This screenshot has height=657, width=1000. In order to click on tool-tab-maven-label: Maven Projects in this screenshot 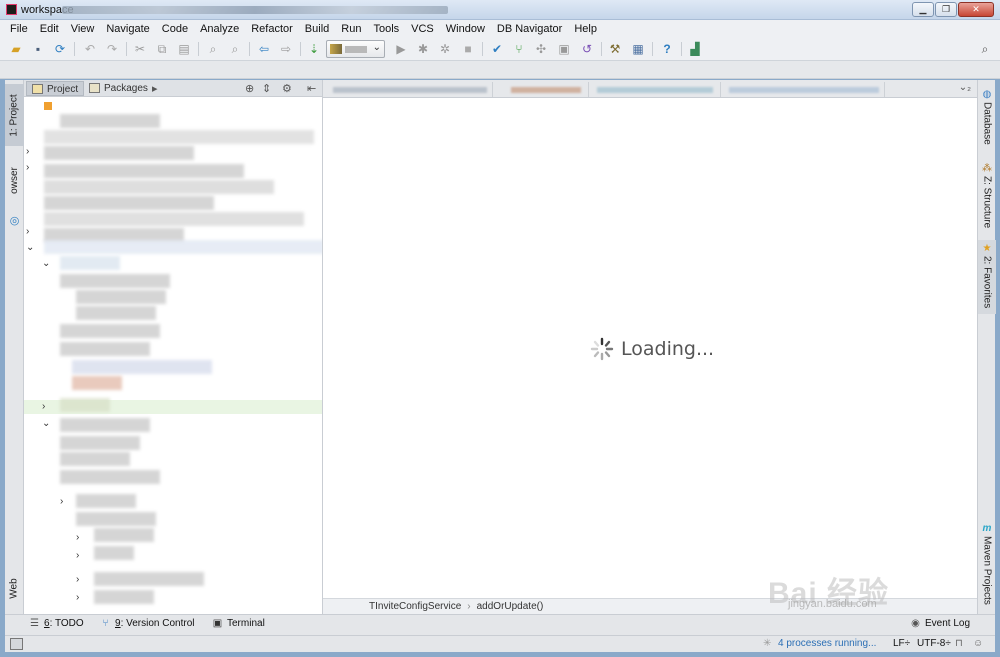, I will do `click(987, 570)`.